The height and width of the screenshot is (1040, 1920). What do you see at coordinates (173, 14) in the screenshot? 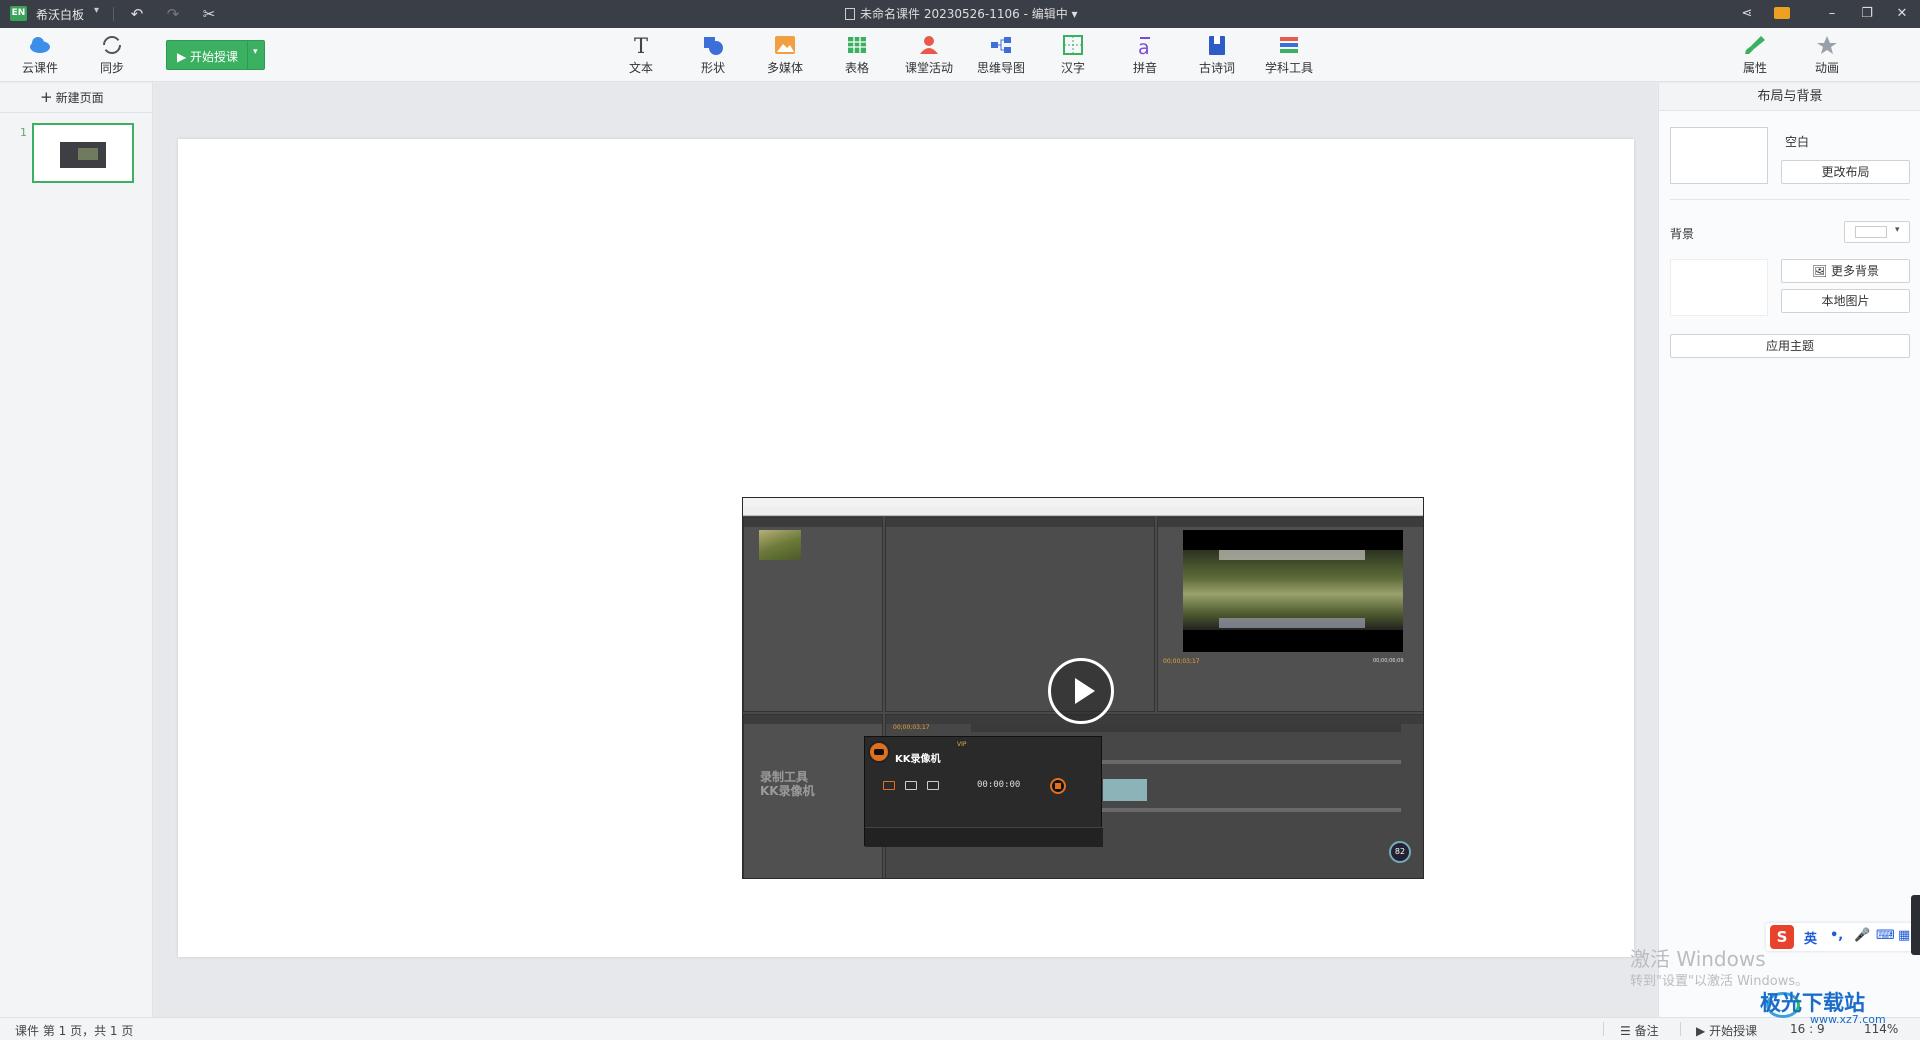
I see `redo-icon: ↷` at bounding box center [173, 14].